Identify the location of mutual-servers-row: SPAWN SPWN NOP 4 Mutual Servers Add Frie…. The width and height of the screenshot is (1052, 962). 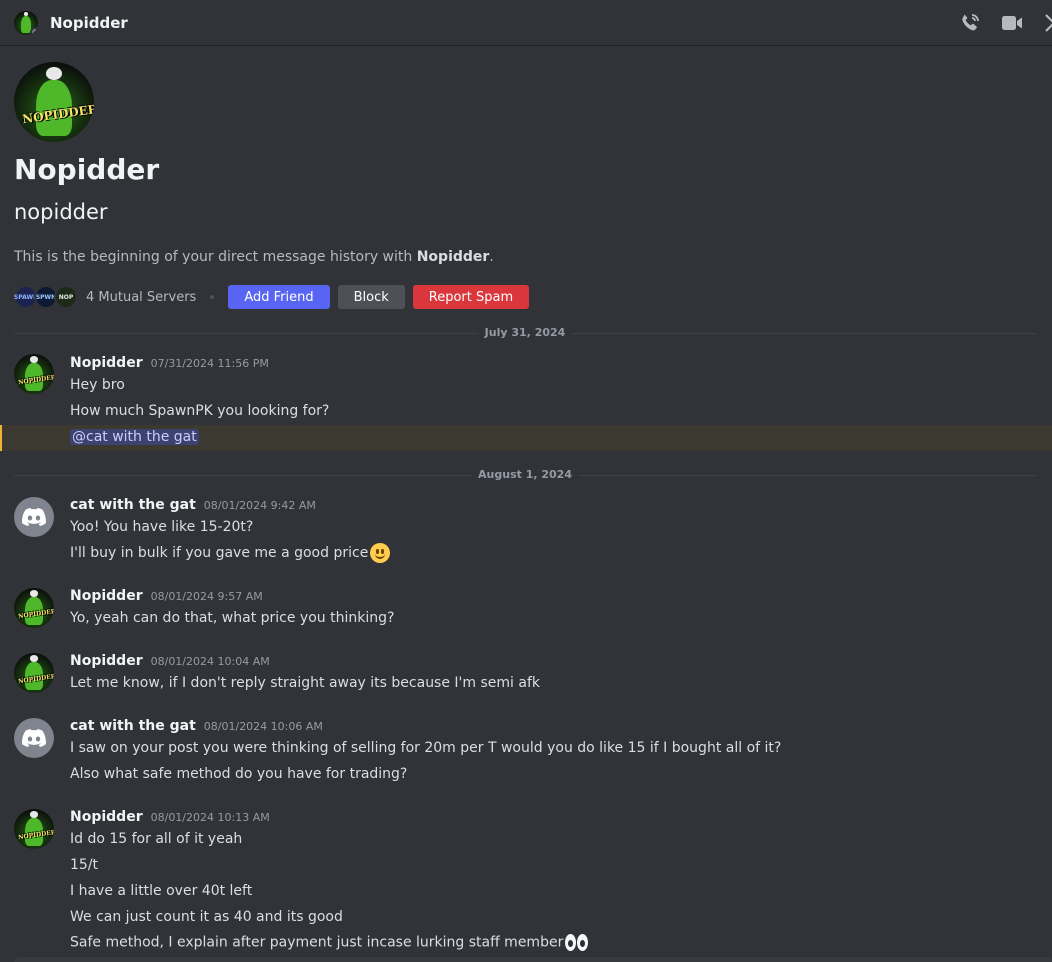
(275, 297).